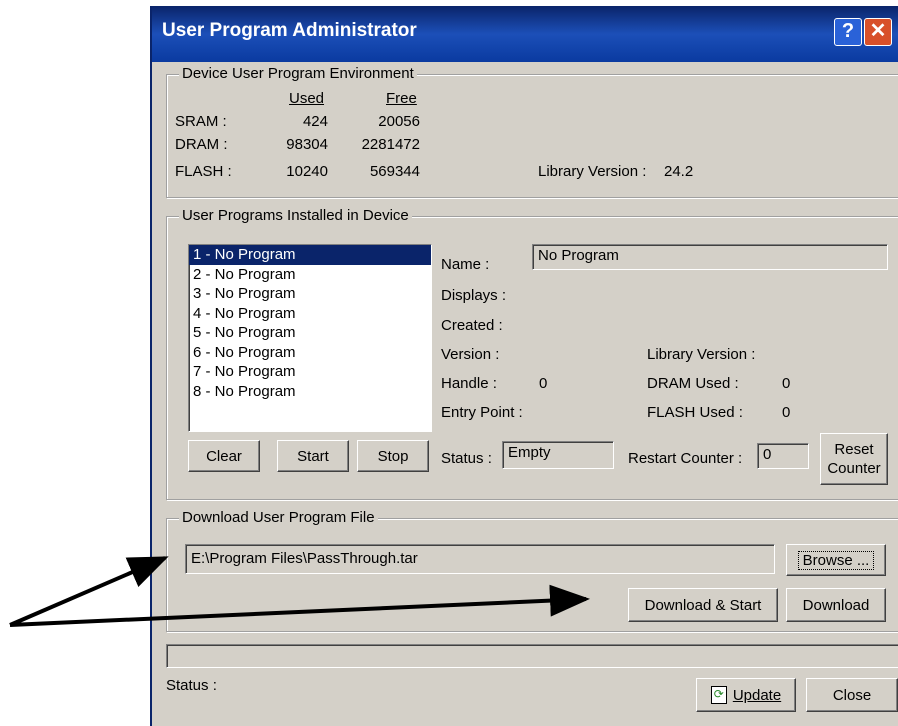  Describe the element at coordinates (482, 412) in the screenshot. I see `entry-point-label: Entry Point :` at that location.